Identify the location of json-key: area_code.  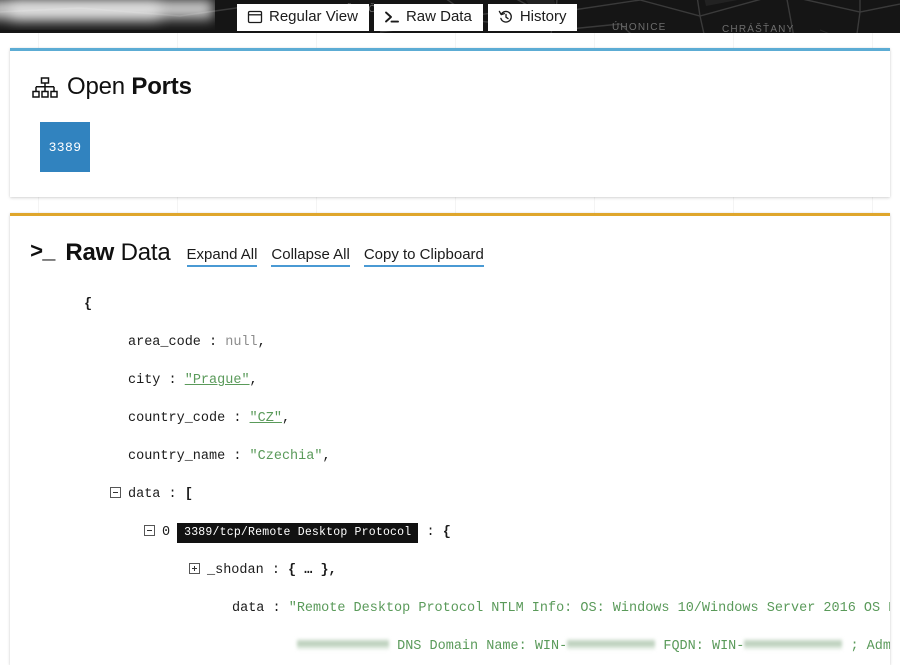
(164, 342).